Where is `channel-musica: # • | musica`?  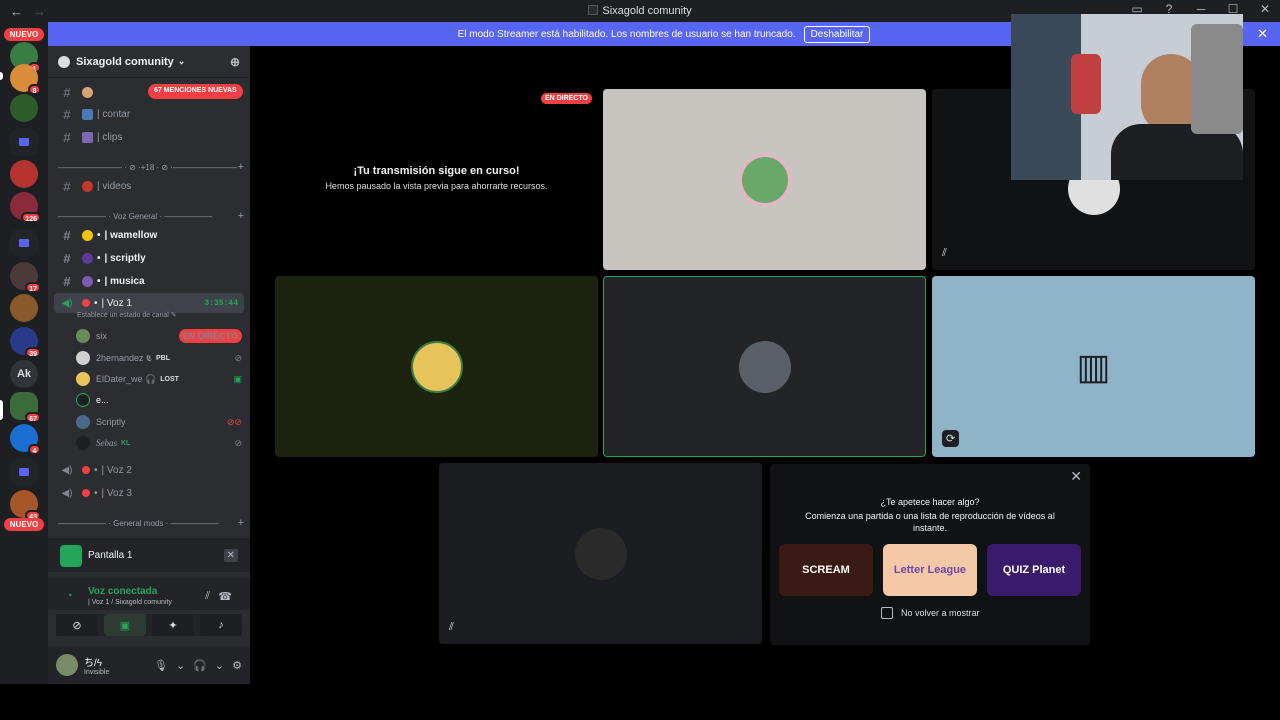 channel-musica: # • | musica is located at coordinates (149, 281).